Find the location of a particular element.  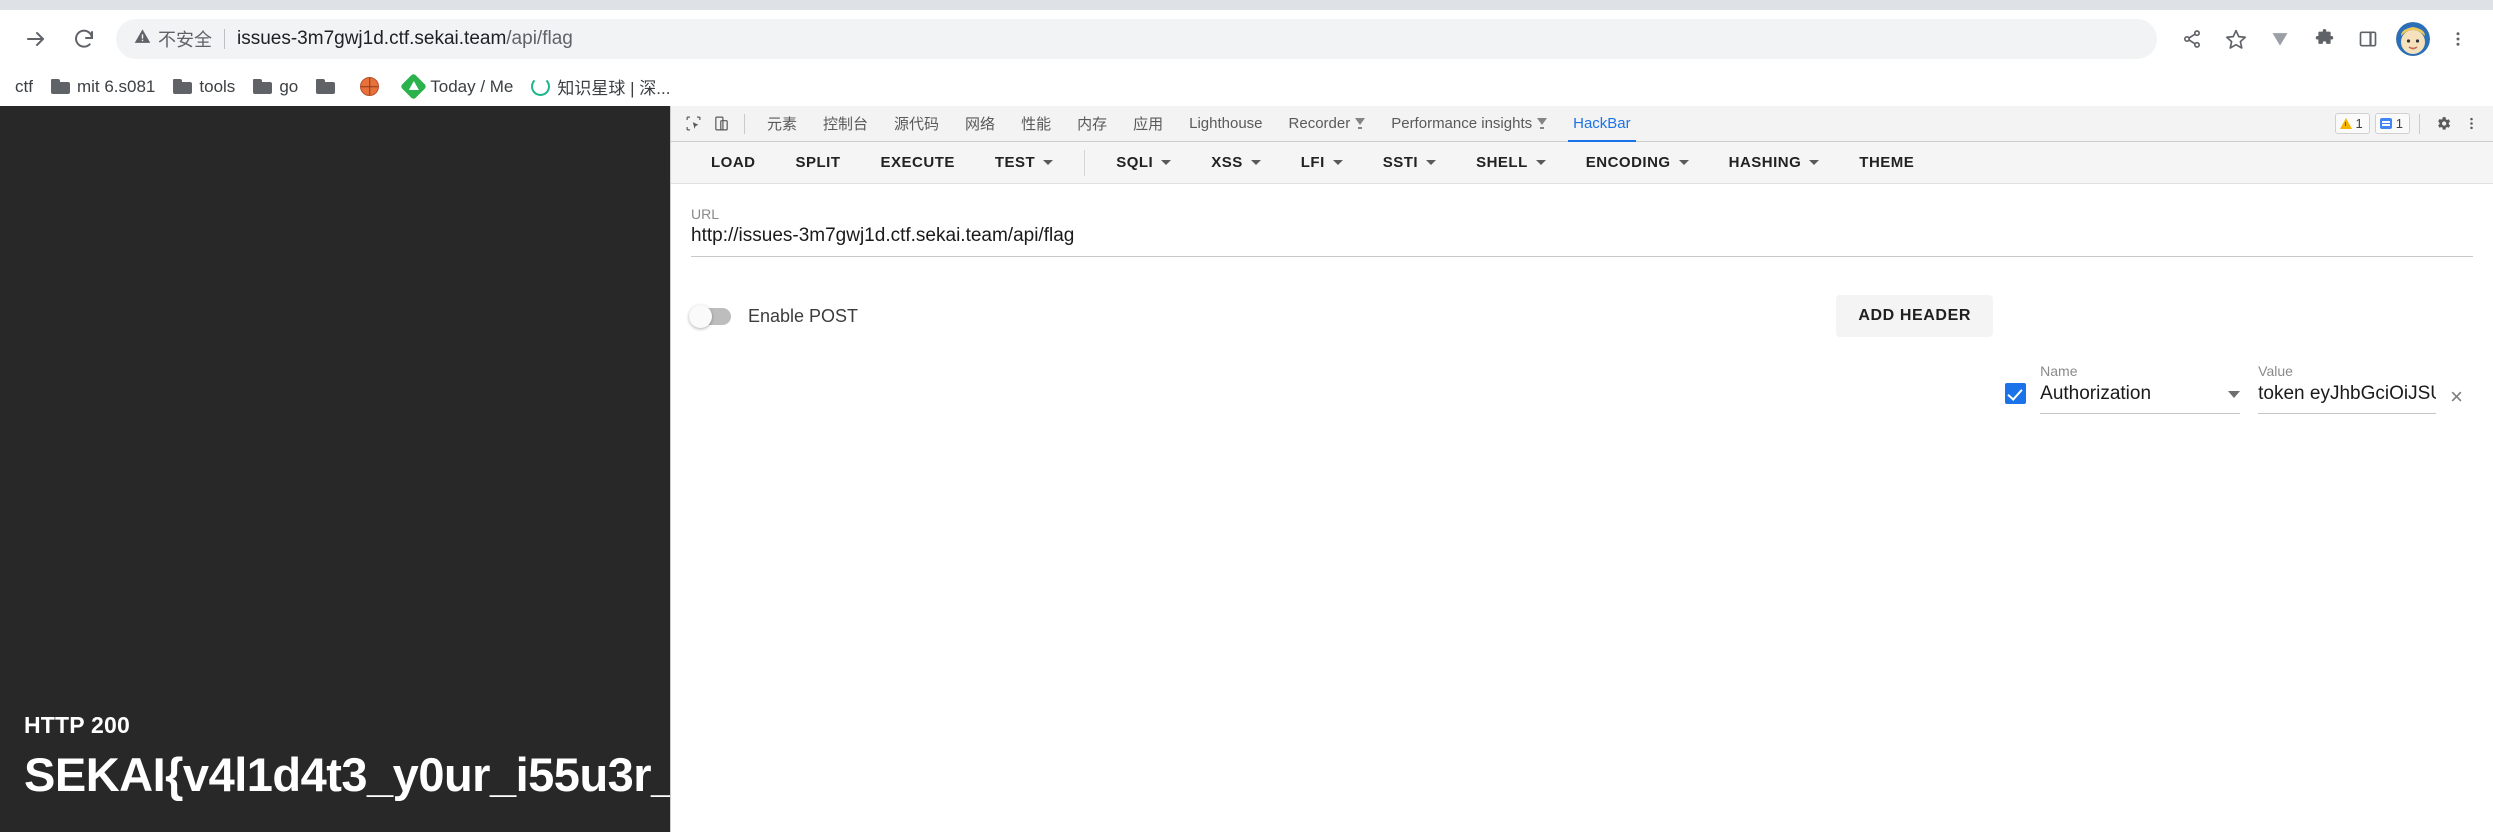

tab-label: 性能 is located at coordinates (1036, 124).